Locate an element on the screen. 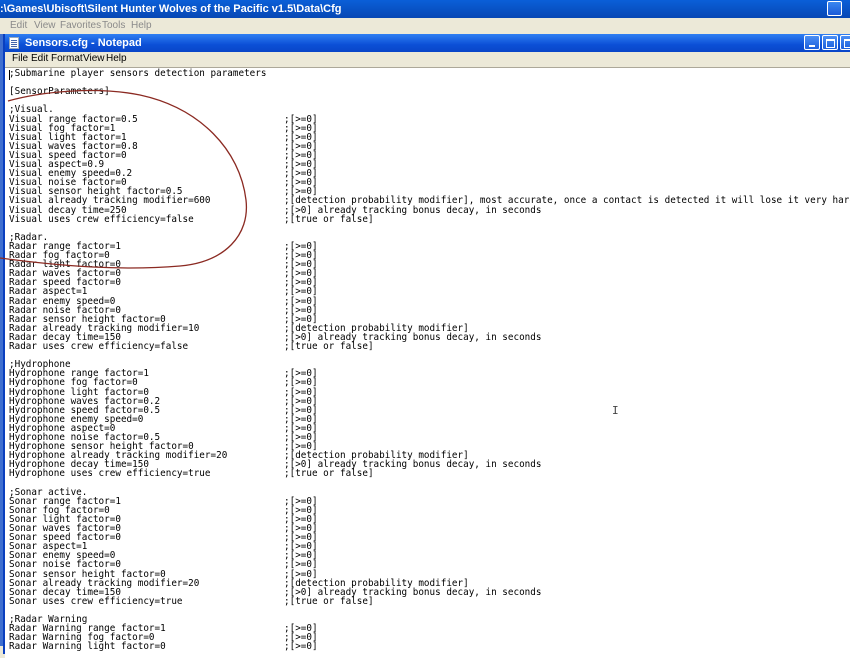 The height and width of the screenshot is (658, 850). line-setting: Visual uses crew efficiency=false is located at coordinates (101, 219).